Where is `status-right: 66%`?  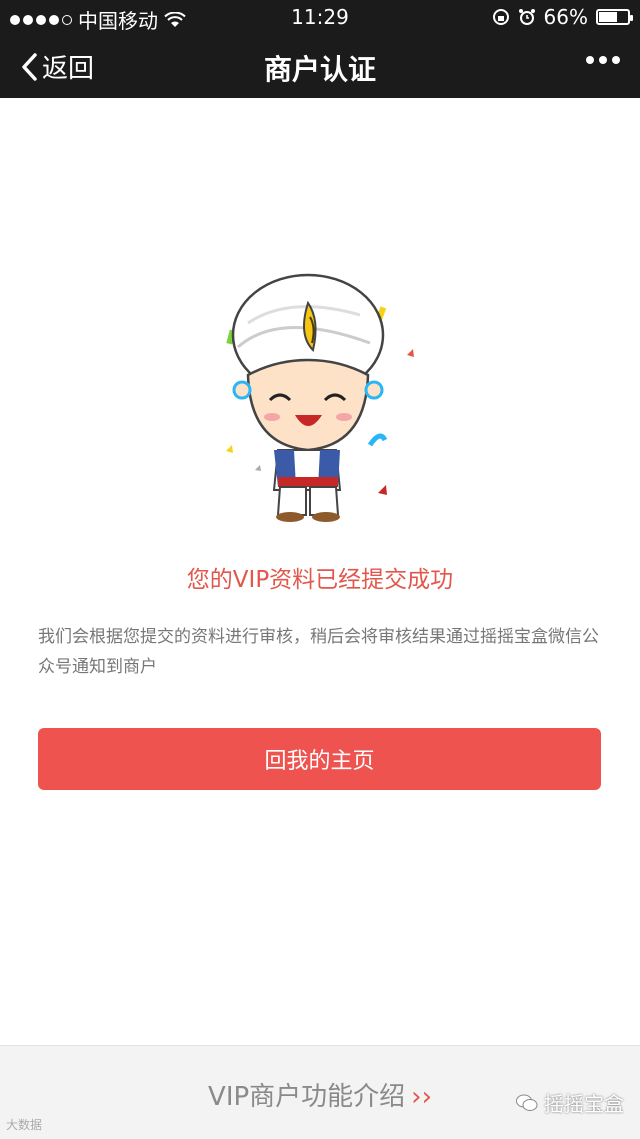
status-right: 66% is located at coordinates (562, 17).